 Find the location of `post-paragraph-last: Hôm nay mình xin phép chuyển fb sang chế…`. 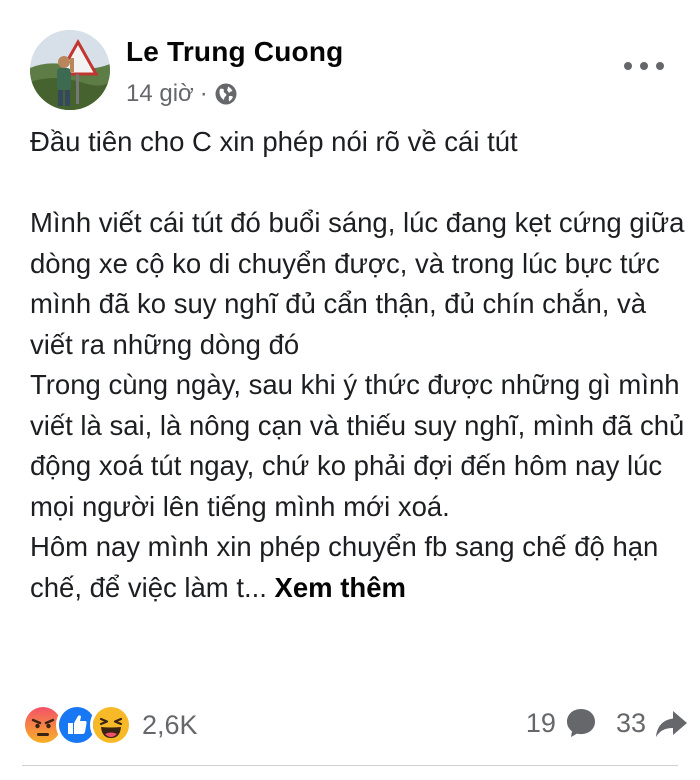

post-paragraph-last: Hôm nay mình xin phép chuyển fb sang chế… is located at coordinates (360, 567).